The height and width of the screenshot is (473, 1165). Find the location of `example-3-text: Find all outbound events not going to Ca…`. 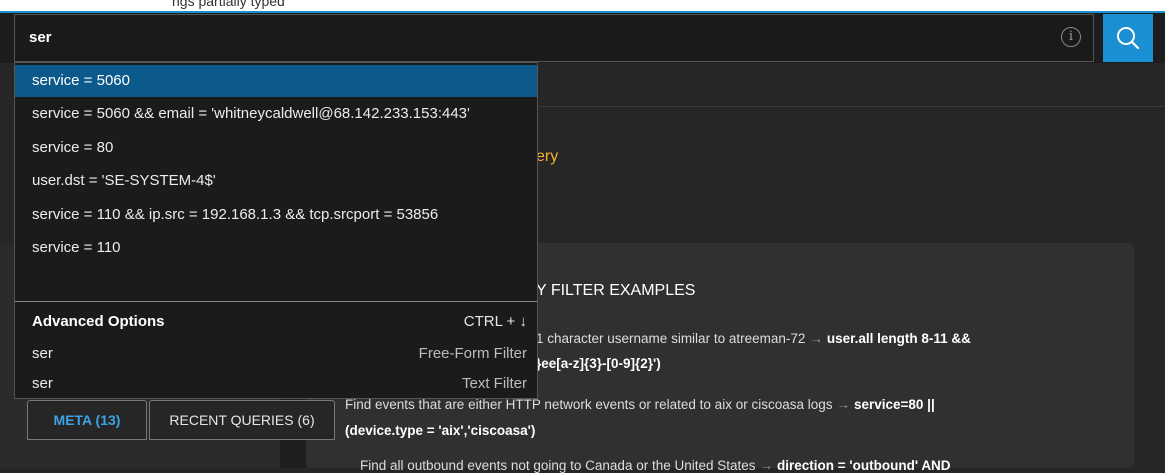

example-3-text: Find all outbound events not going to Ca… is located at coordinates (558, 465).